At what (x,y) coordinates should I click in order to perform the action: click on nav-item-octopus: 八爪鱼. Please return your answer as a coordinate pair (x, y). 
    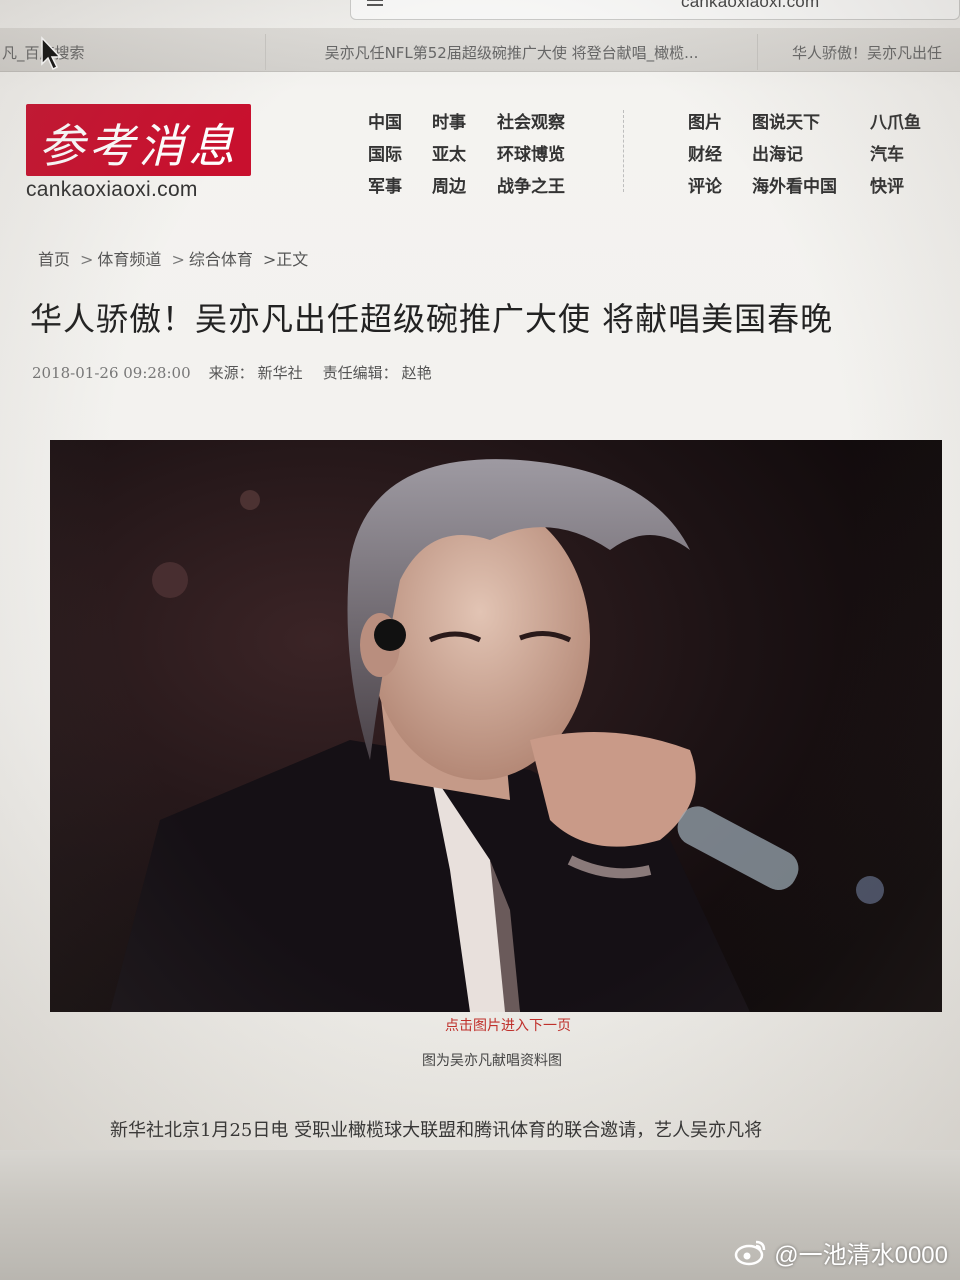
    Looking at the image, I should click on (895, 120).